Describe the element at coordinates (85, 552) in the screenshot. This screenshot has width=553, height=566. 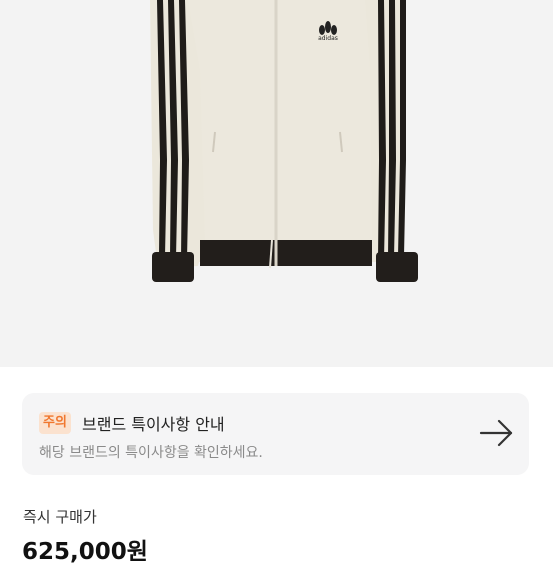
I see `instant-buy-price: 625,000원` at that location.